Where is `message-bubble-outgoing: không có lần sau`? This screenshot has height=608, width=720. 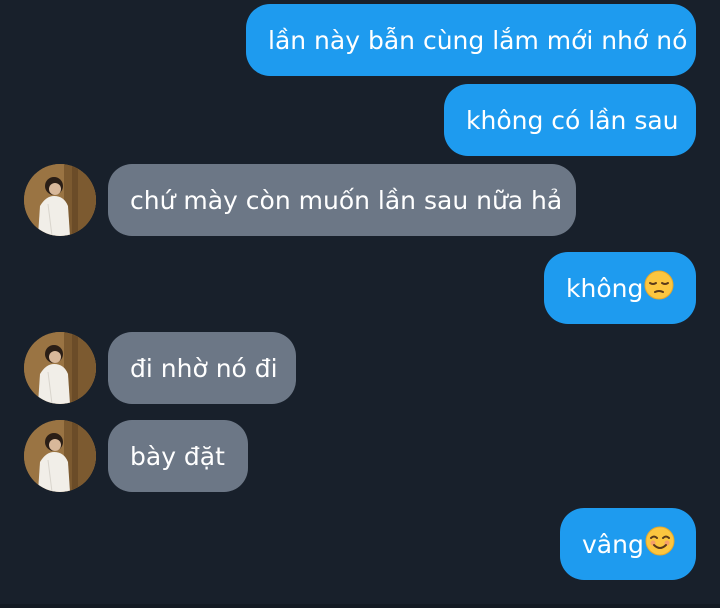
message-bubble-outgoing: không có lần sau is located at coordinates (570, 120).